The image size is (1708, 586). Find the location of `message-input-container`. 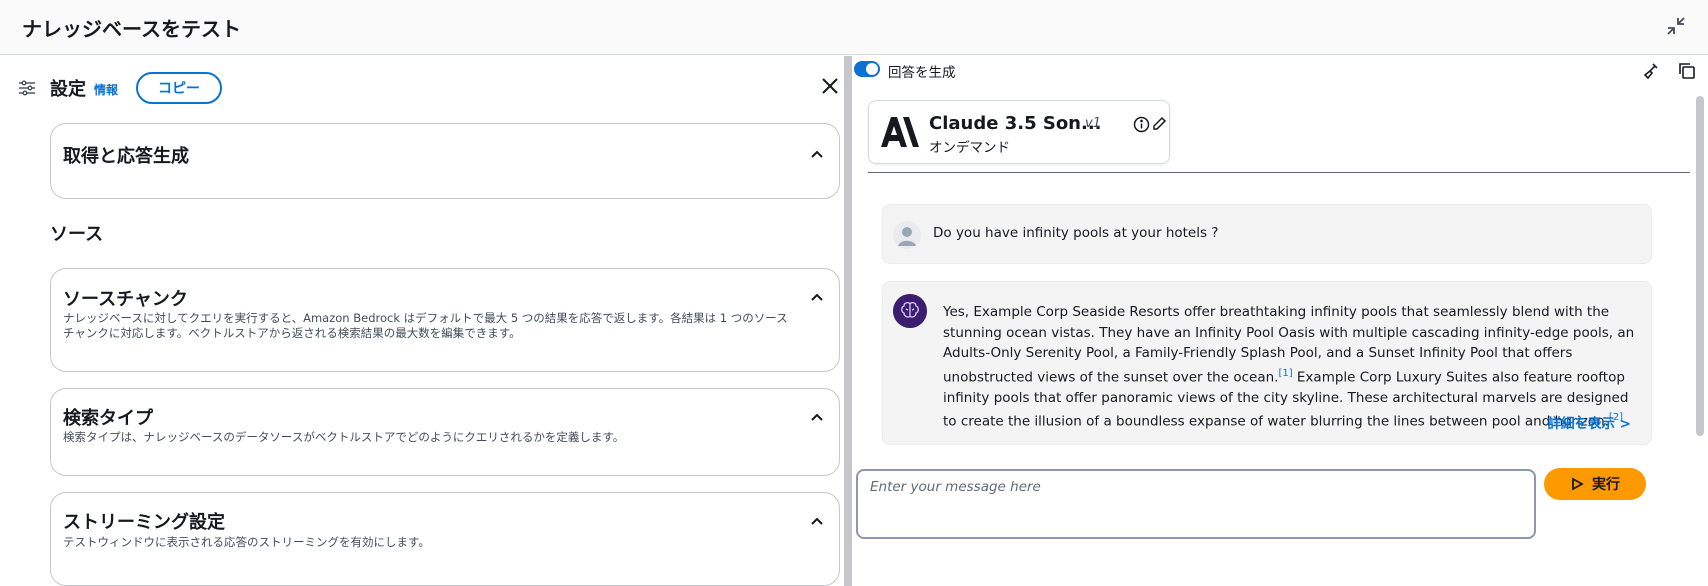

message-input-container is located at coordinates (1196, 504).